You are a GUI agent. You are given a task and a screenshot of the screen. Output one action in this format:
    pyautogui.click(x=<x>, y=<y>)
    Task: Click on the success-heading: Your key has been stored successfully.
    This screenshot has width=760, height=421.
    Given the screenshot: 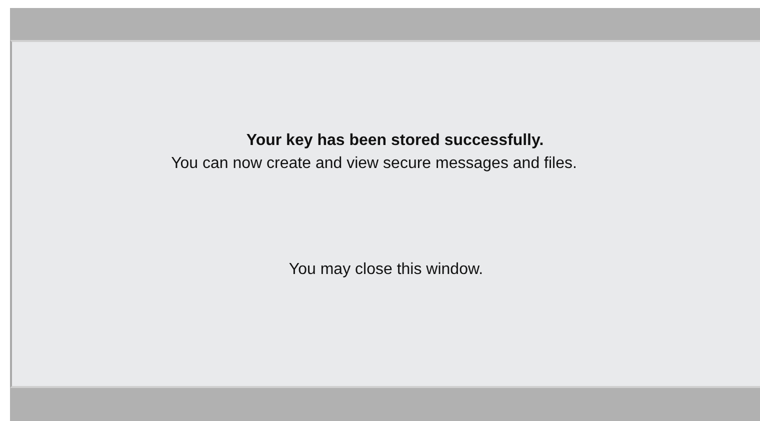 What is the action you would take?
    pyautogui.click(x=395, y=141)
    